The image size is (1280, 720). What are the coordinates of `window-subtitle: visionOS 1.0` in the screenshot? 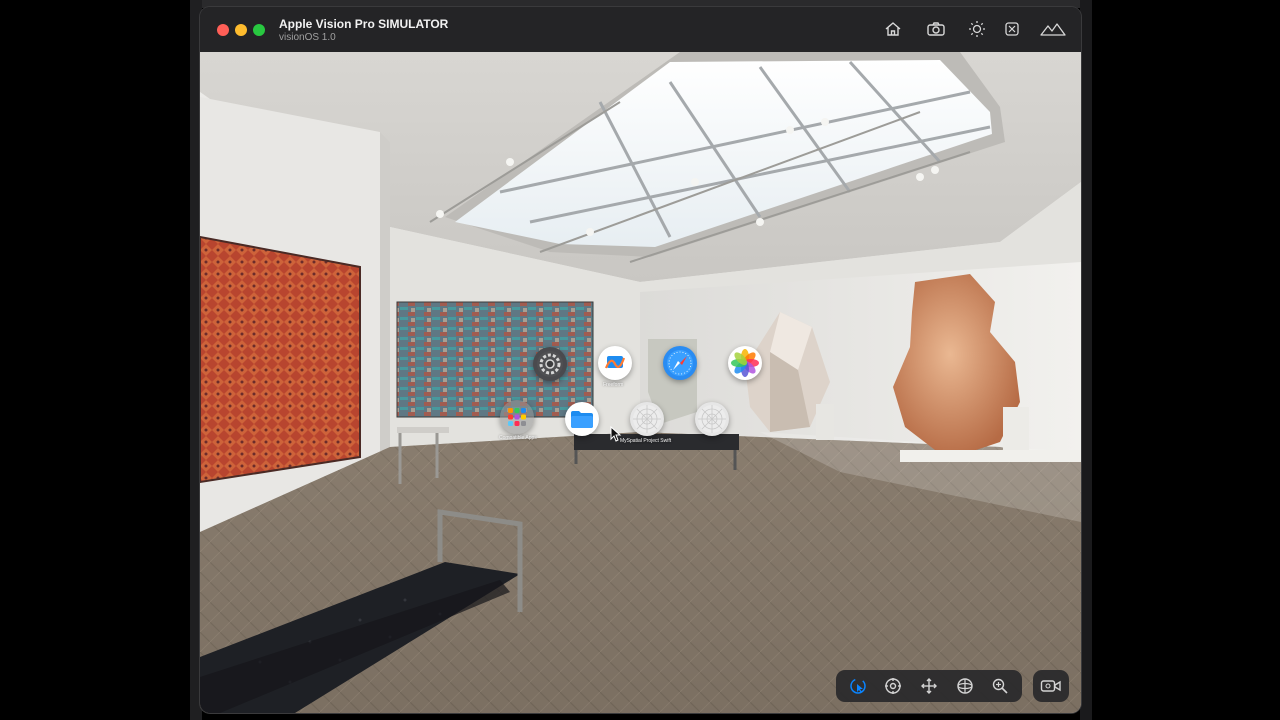 It's located at (307, 37).